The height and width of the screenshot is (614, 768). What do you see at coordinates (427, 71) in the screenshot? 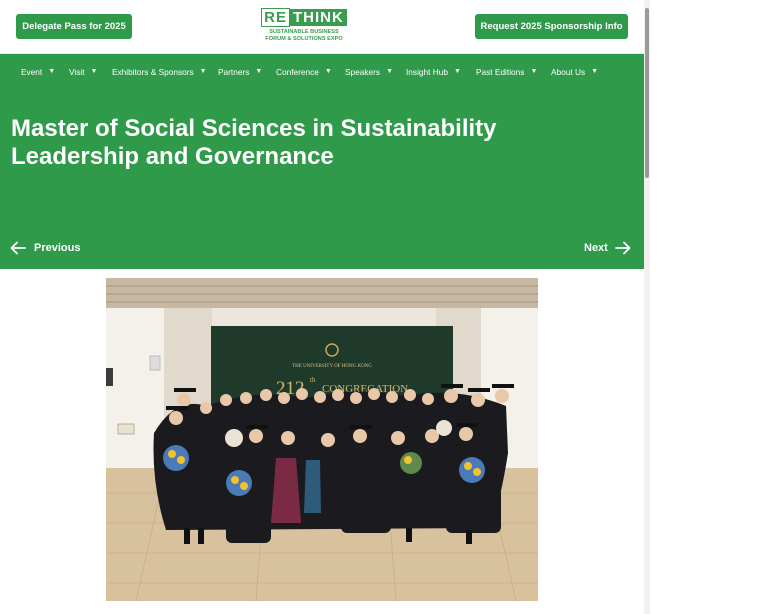
I see `nav-label: Insight Hub` at bounding box center [427, 71].